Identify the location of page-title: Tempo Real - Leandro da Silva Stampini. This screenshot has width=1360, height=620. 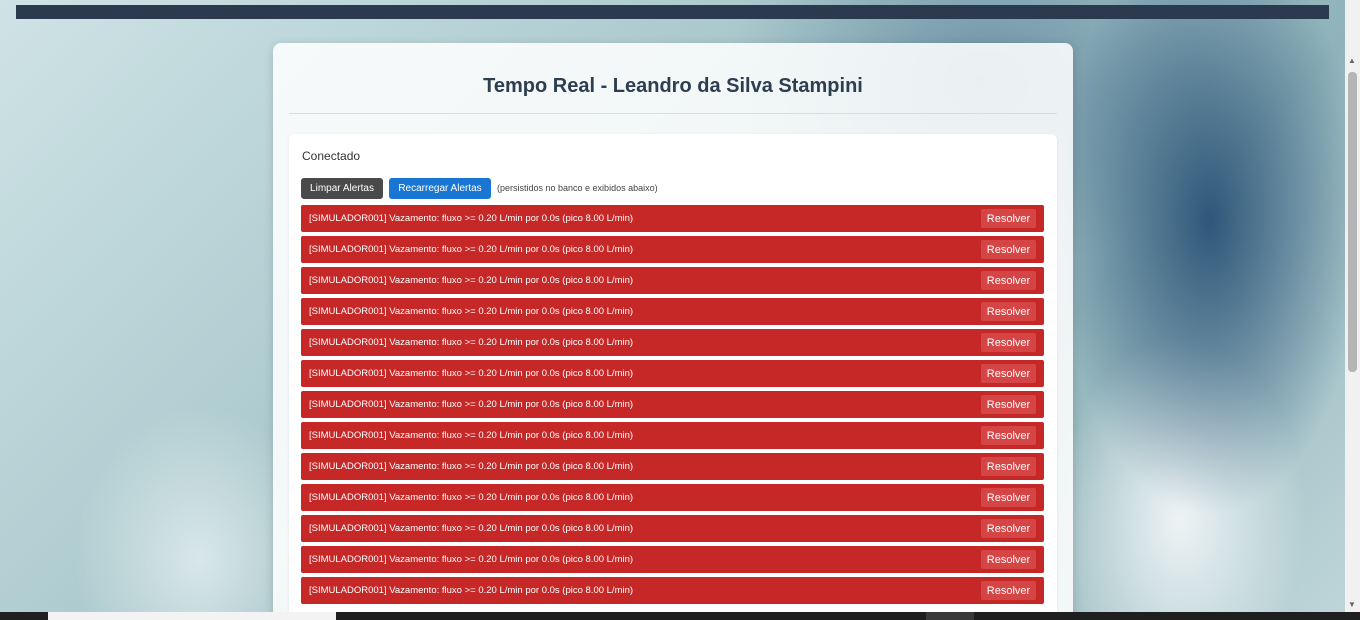
(673, 86).